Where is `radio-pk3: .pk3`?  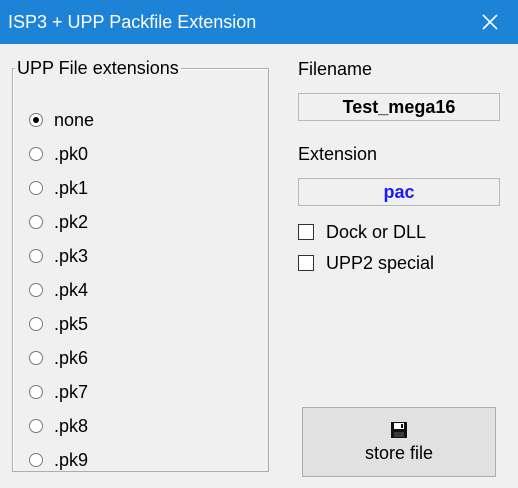 radio-pk3: .pk3 is located at coordinates (58, 256).